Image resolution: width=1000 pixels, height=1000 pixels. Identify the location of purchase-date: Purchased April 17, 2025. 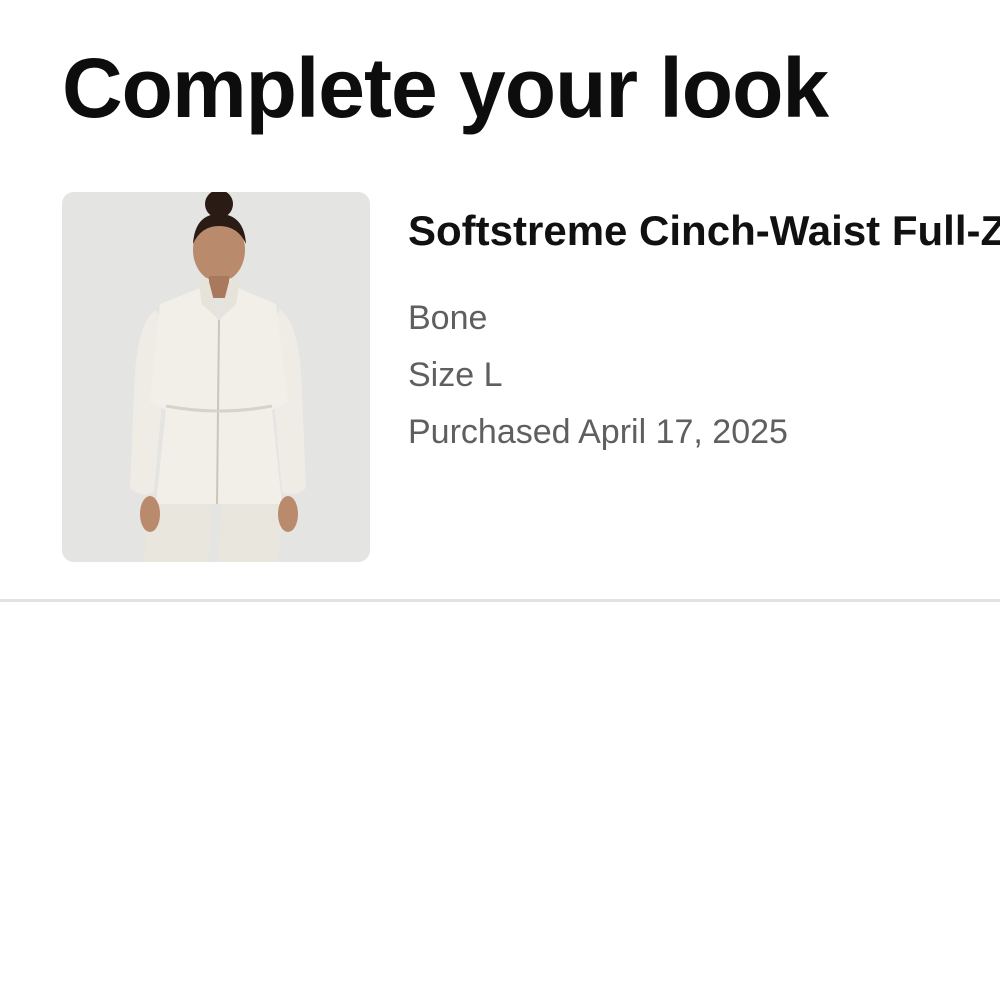
(598, 432).